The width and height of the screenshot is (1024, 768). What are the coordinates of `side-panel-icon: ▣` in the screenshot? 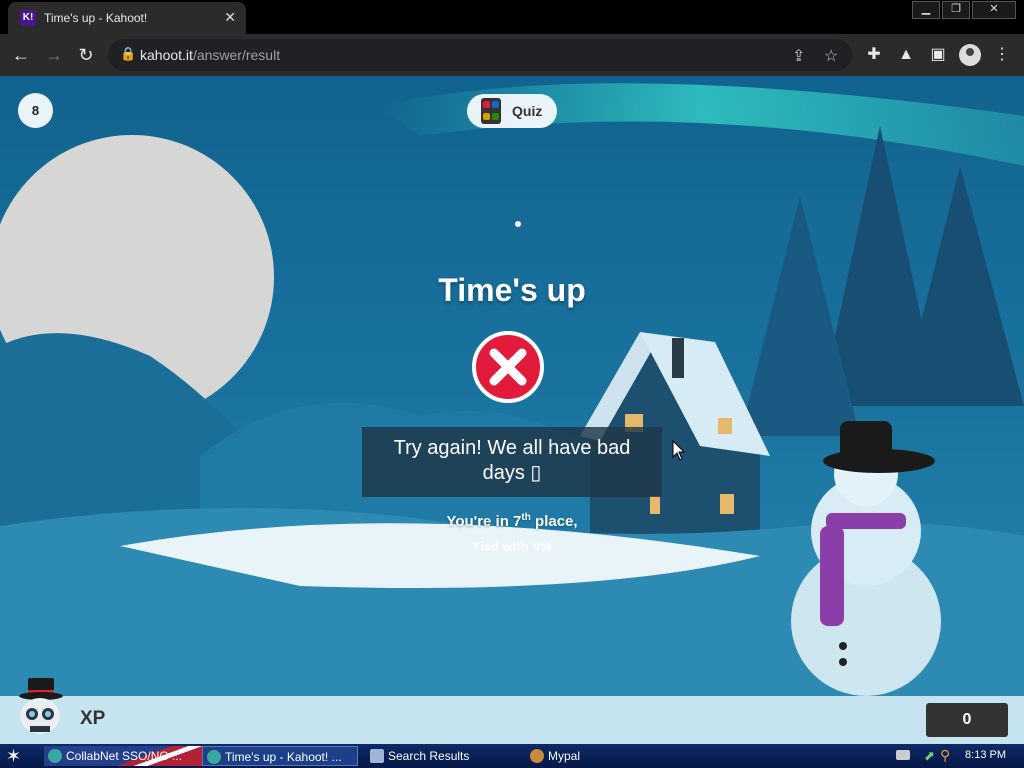 It's located at (938, 55).